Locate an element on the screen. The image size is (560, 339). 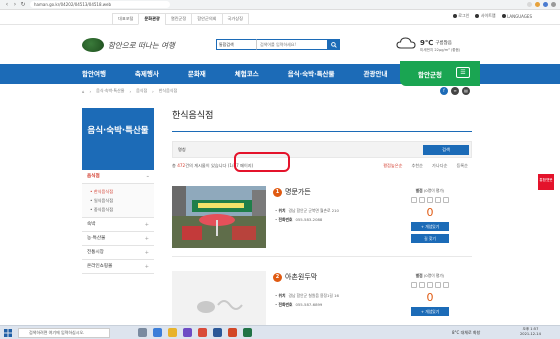
submenu-item-korean: • 한식음식점 is located at coordinates (122, 191).